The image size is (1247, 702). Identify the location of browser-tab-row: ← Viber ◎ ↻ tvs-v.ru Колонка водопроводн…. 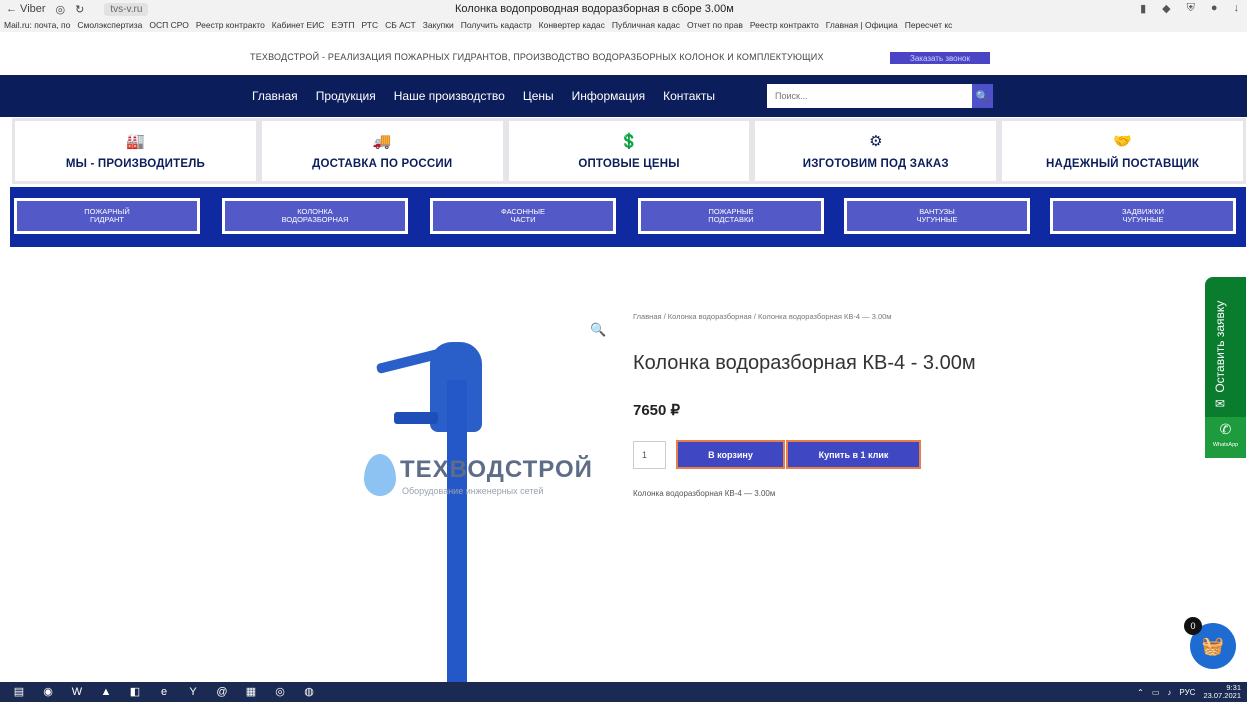
(623, 9).